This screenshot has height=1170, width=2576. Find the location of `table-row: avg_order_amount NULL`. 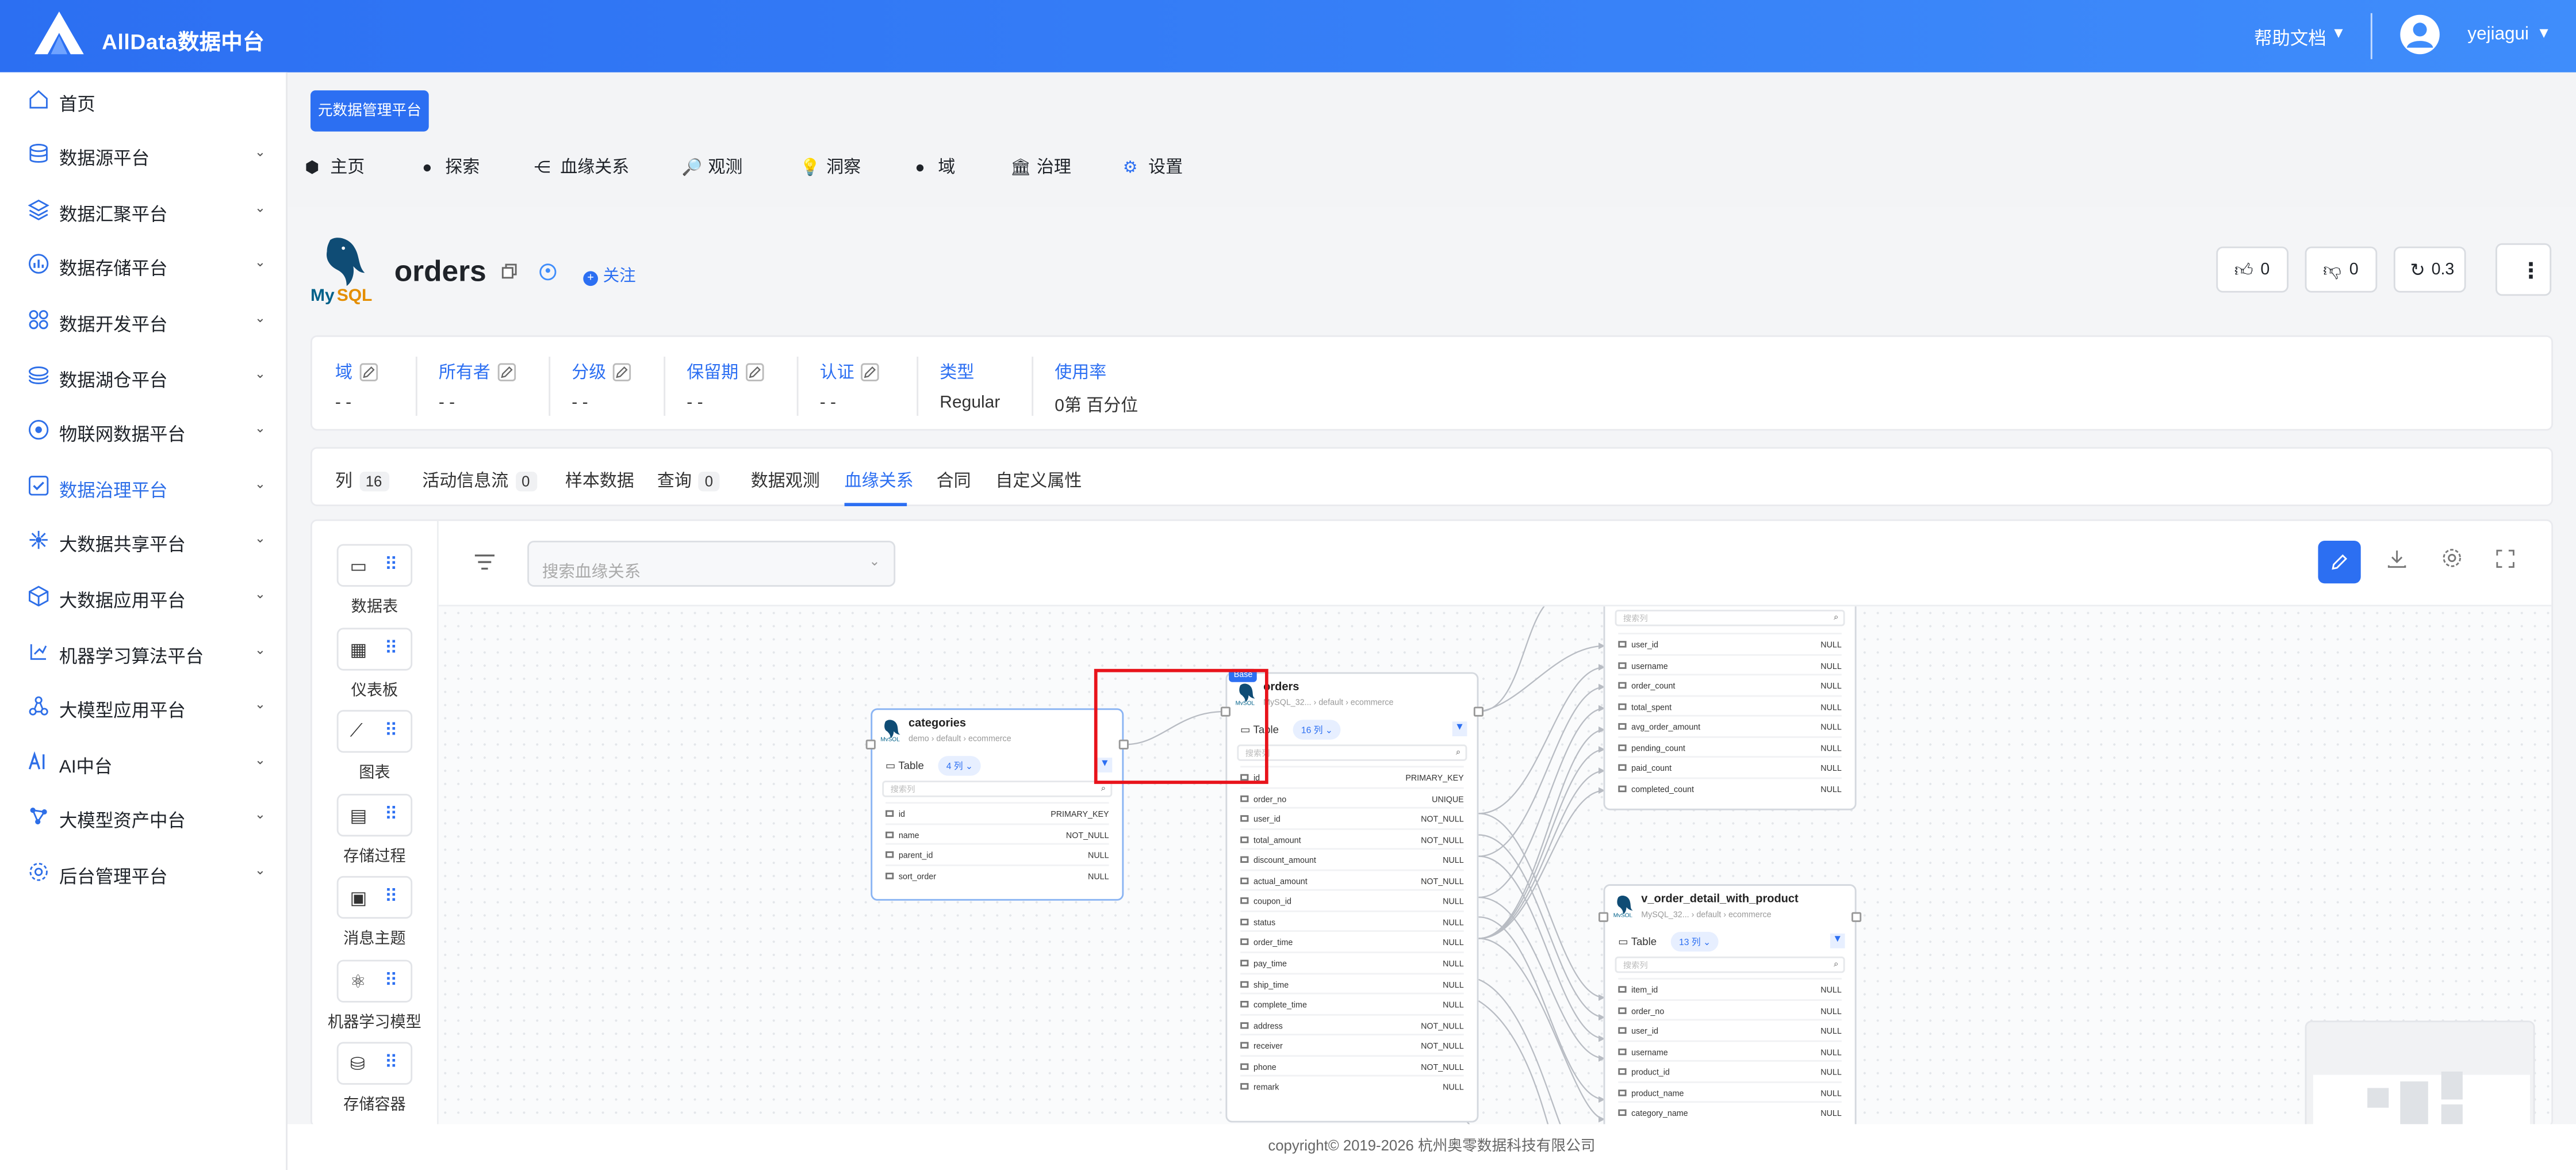

table-row: avg_order_amount NULL is located at coordinates (1730, 725).